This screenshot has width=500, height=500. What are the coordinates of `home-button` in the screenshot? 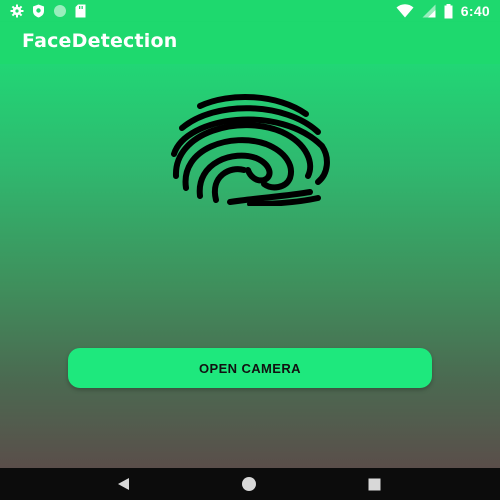 It's located at (249, 484).